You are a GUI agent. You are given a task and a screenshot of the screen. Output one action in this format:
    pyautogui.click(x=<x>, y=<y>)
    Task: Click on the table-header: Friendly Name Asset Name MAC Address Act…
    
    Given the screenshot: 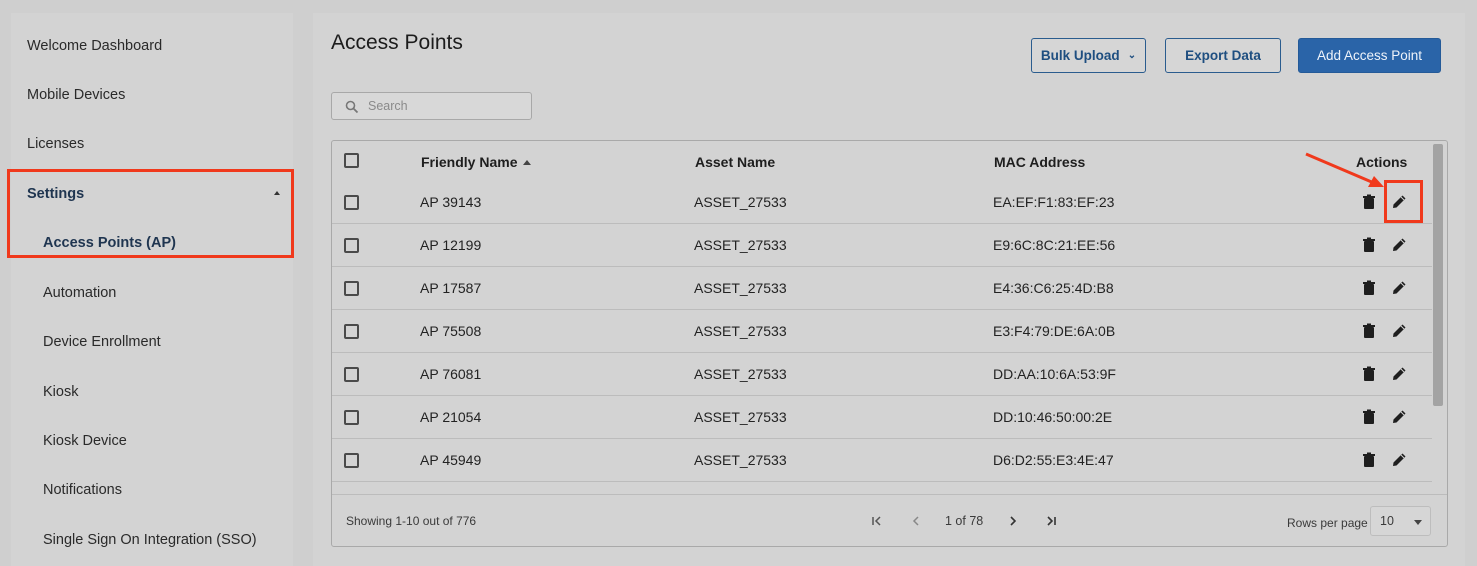 What is the action you would take?
    pyautogui.click(x=882, y=161)
    